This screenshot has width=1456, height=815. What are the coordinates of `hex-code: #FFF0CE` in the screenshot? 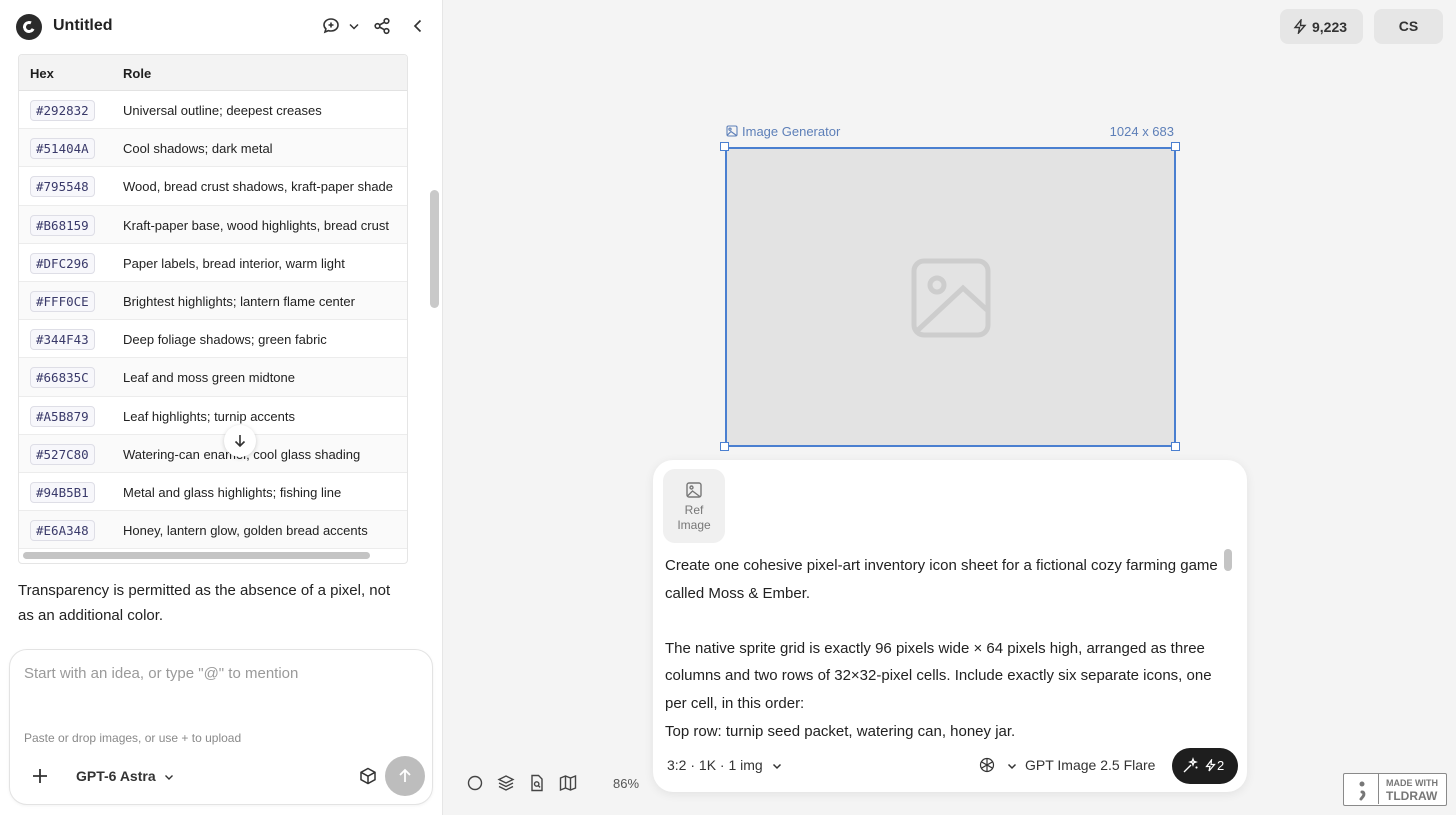 It's located at (62, 301).